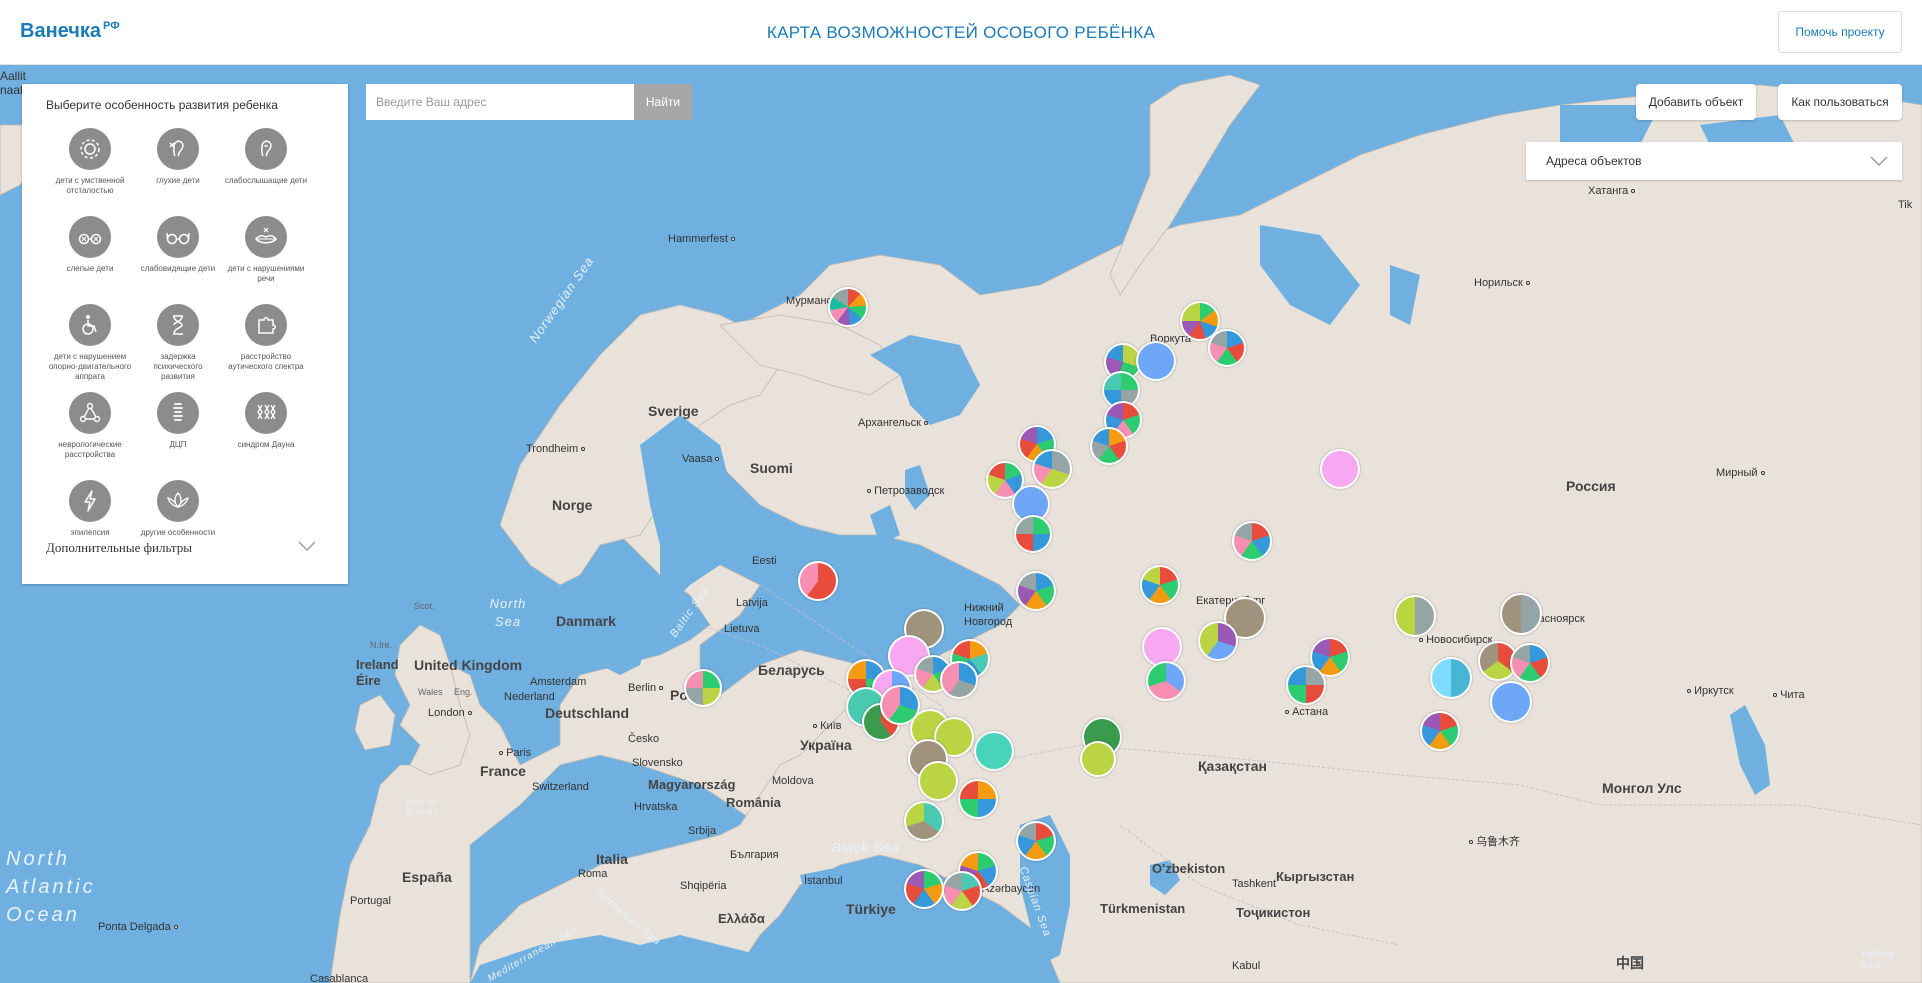 The image size is (1922, 983). I want to click on map-label-turkey: Türkiye, so click(871, 909).